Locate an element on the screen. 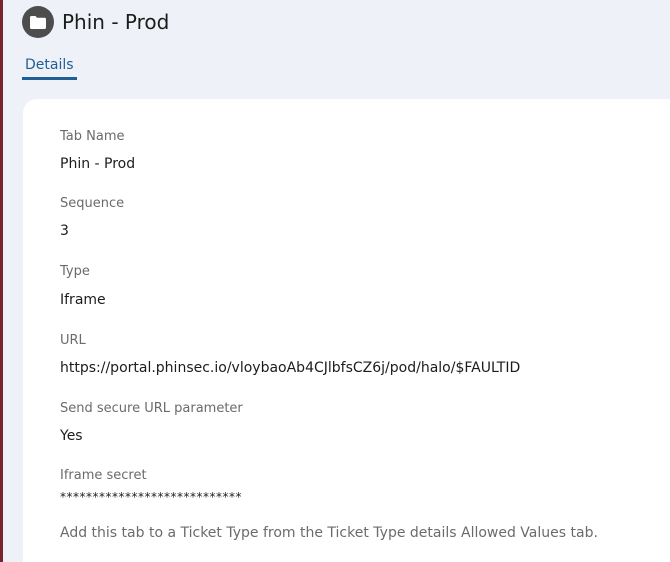 This screenshot has width=670, height=562. type-field: Type Iframe is located at coordinates (83, 286).